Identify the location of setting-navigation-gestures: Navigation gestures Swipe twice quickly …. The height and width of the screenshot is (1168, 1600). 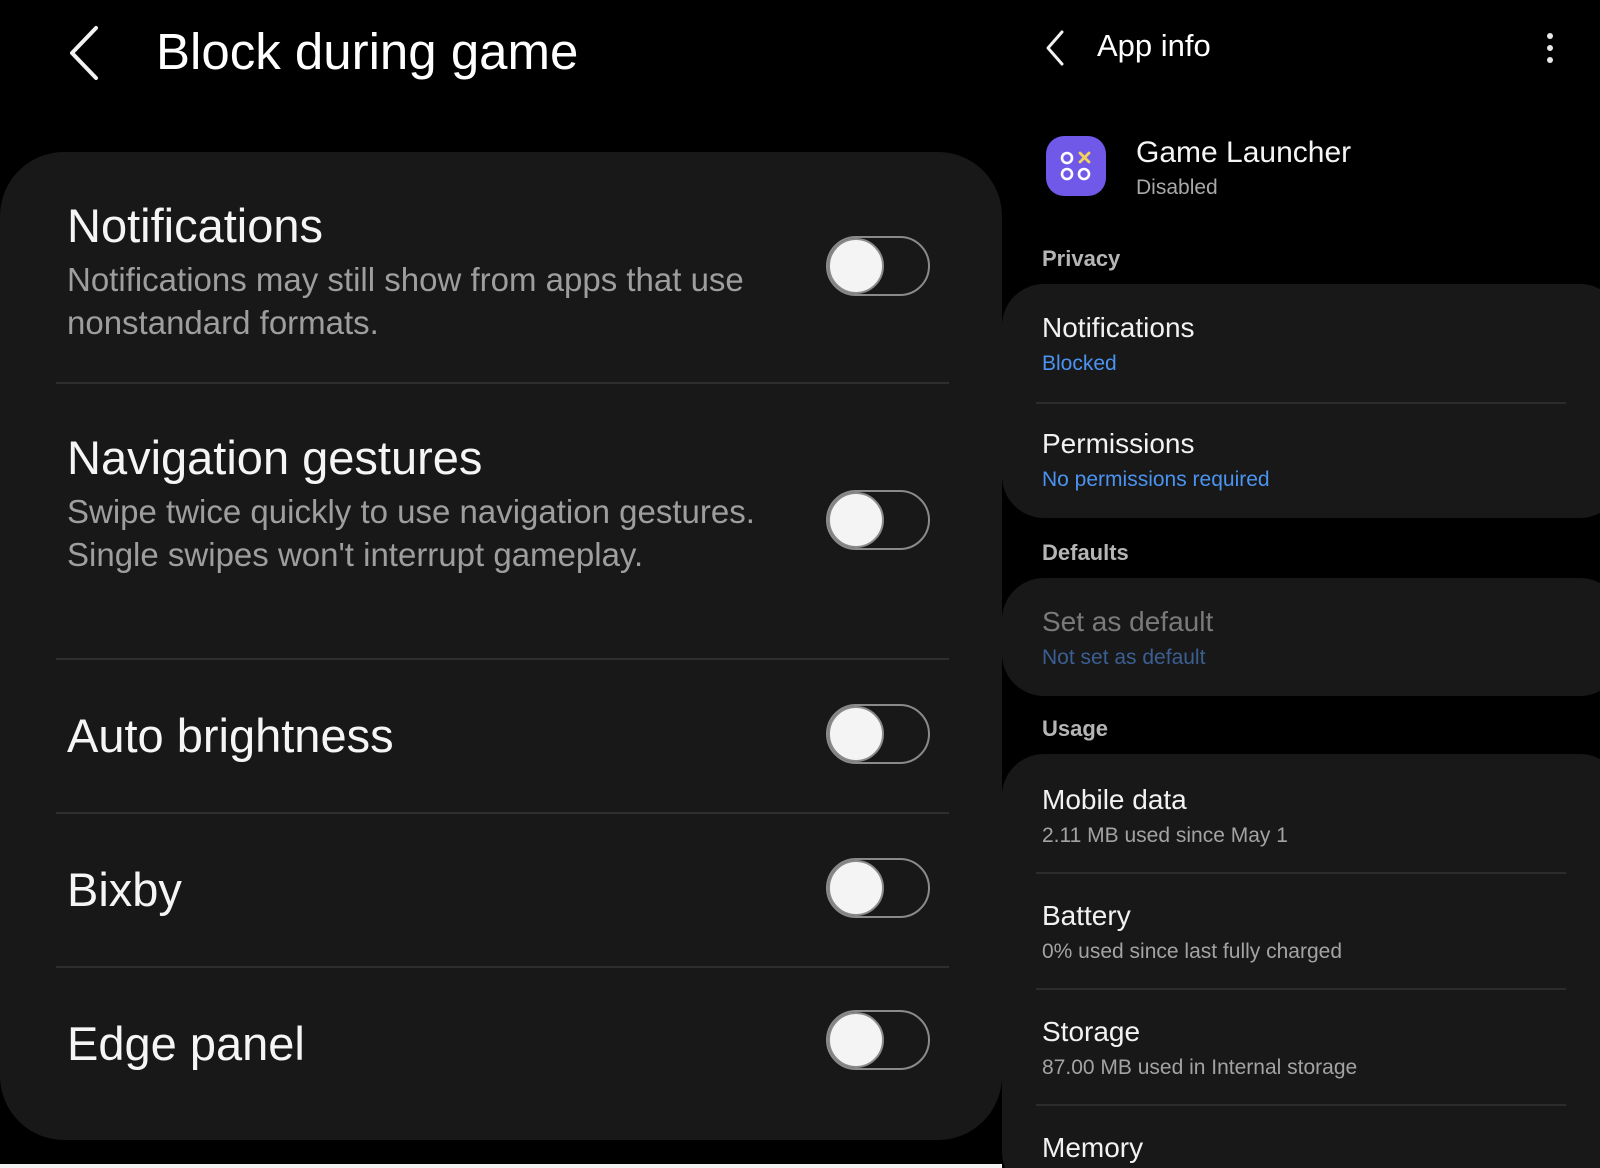
(501, 521).